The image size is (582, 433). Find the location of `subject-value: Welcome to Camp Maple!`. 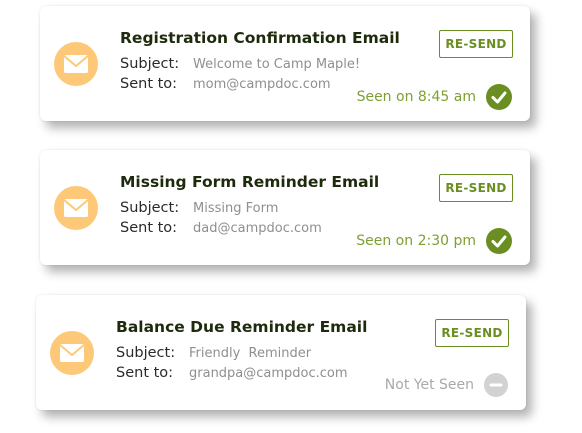

subject-value: Welcome to Camp Maple! is located at coordinates (277, 64).